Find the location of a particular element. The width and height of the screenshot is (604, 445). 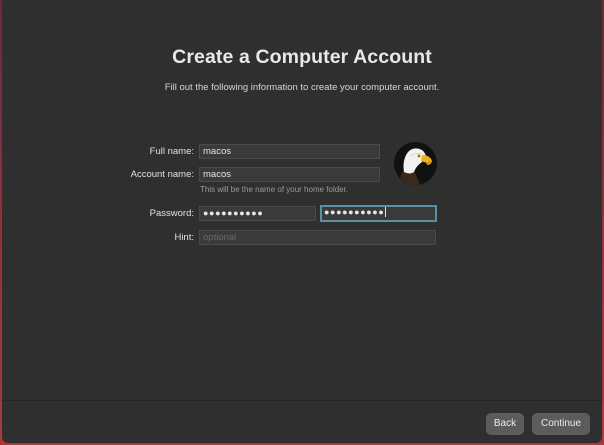

page-title: Create a Computer Account is located at coordinates (302, 57).